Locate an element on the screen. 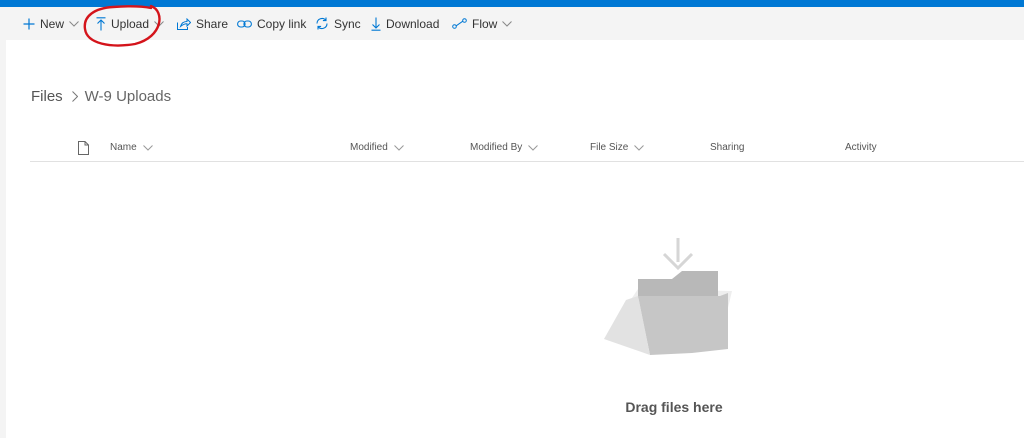  flow-button: Flow is located at coordinates (482, 23).